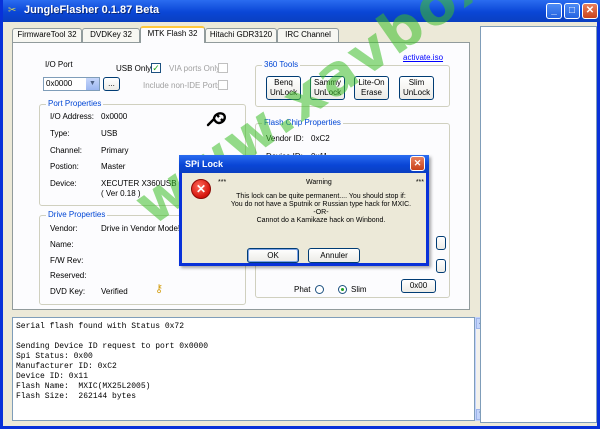 This screenshot has width=600, height=429. Describe the element at coordinates (285, 138) in the screenshot. I see `vendor-id-label: Vendor ID:` at that location.